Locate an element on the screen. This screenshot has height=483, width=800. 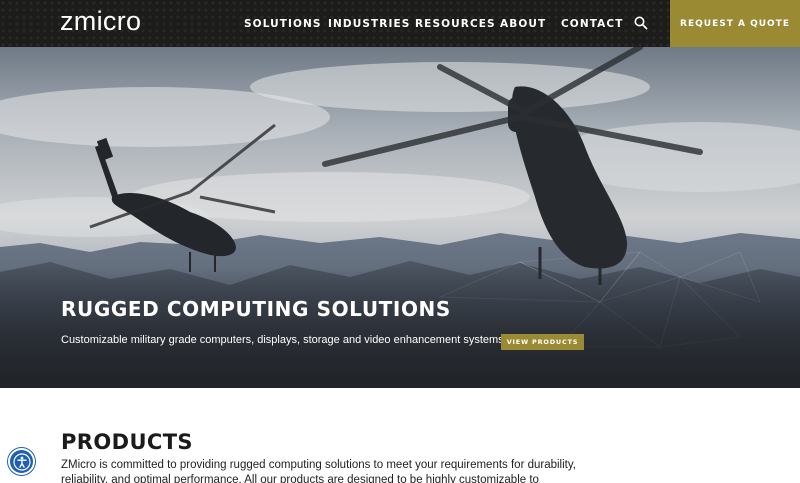
logo: zmicro is located at coordinates (100, 21).